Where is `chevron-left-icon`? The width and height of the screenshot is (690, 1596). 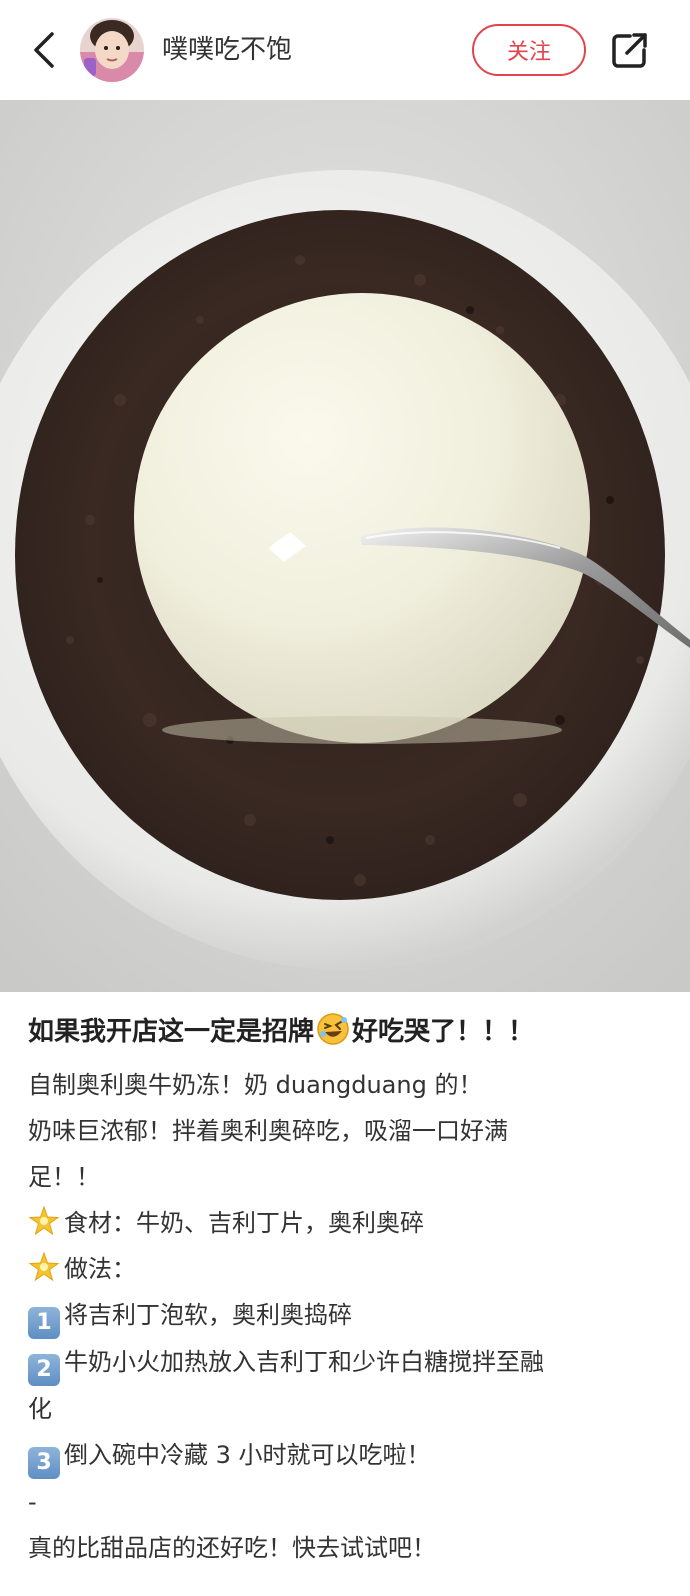 chevron-left-icon is located at coordinates (44, 50).